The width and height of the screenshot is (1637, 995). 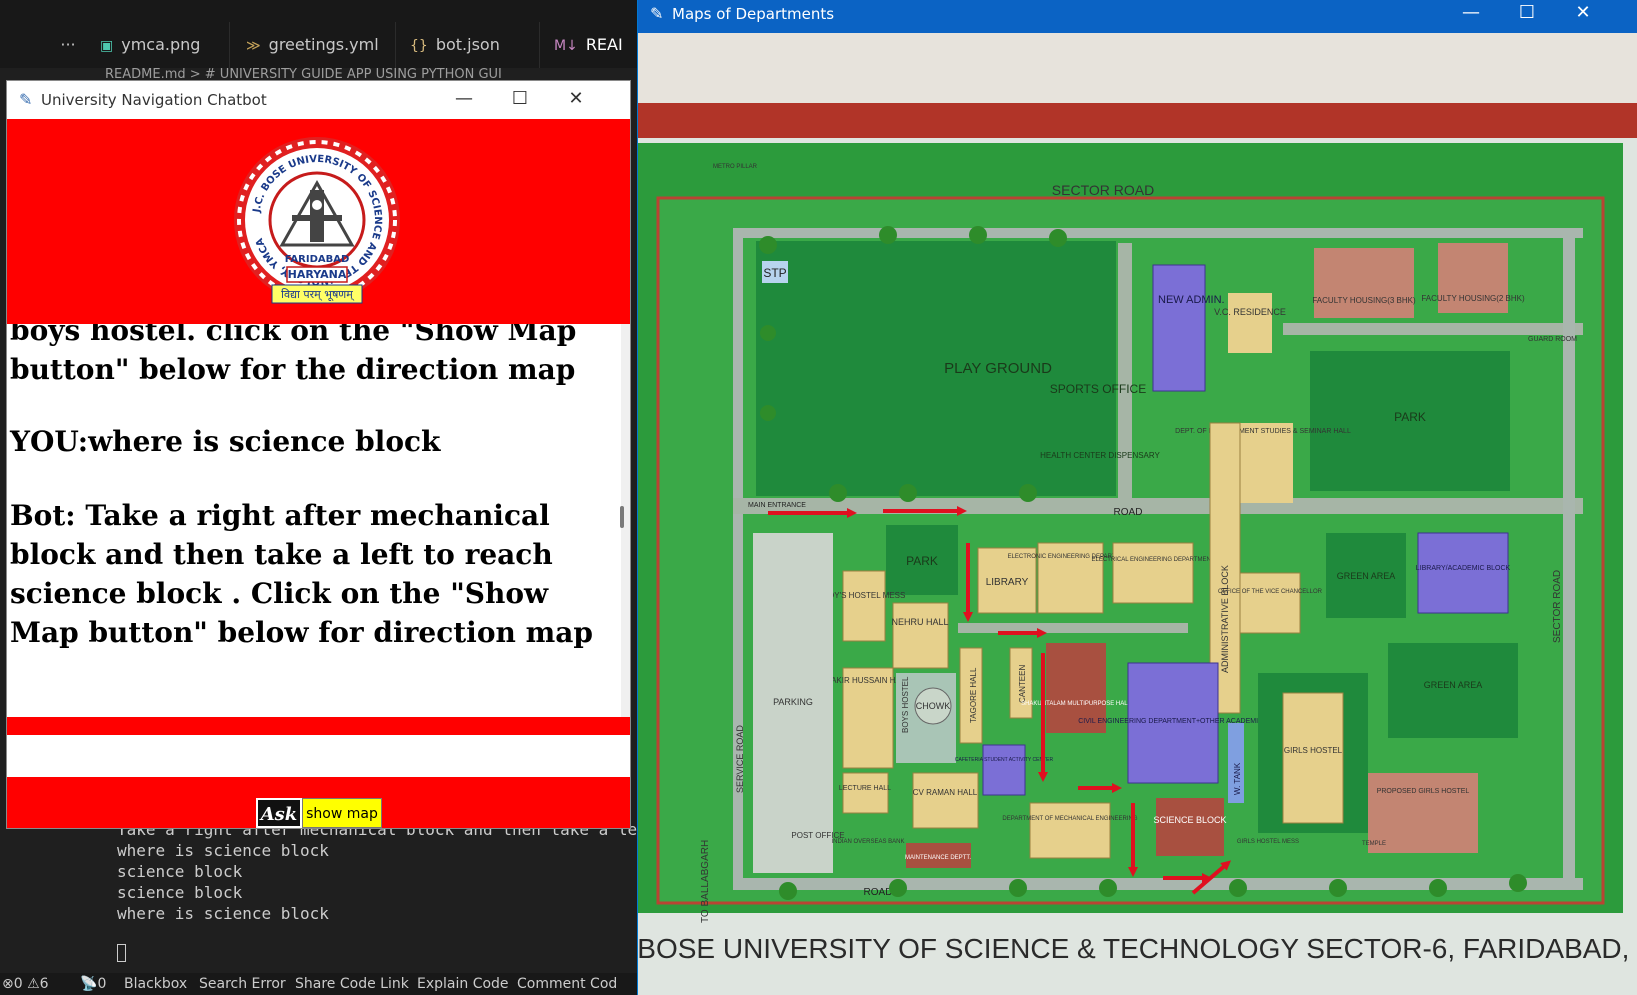 What do you see at coordinates (279, 813) in the screenshot?
I see `ask-button: Ask` at bounding box center [279, 813].